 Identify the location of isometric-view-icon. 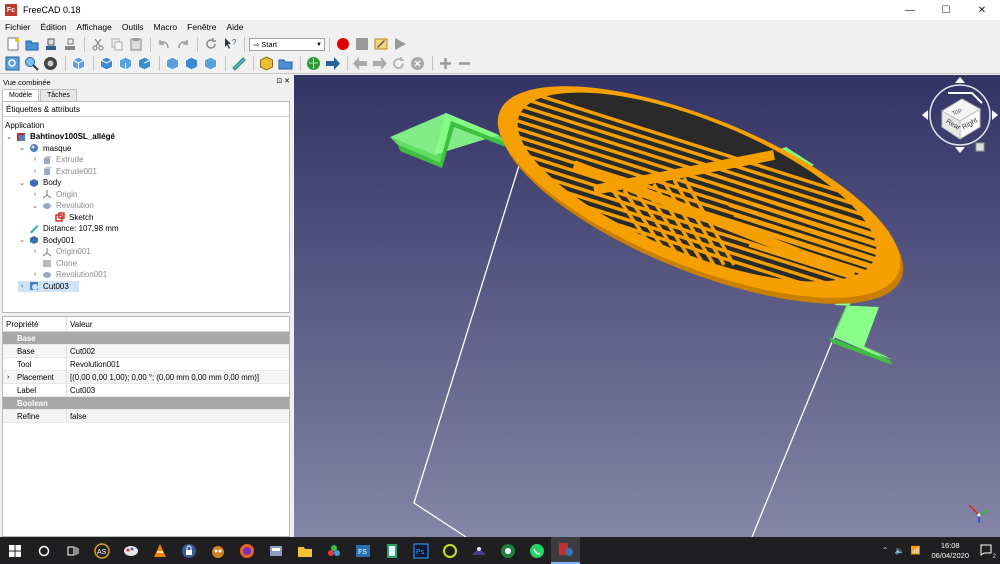
(78, 63).